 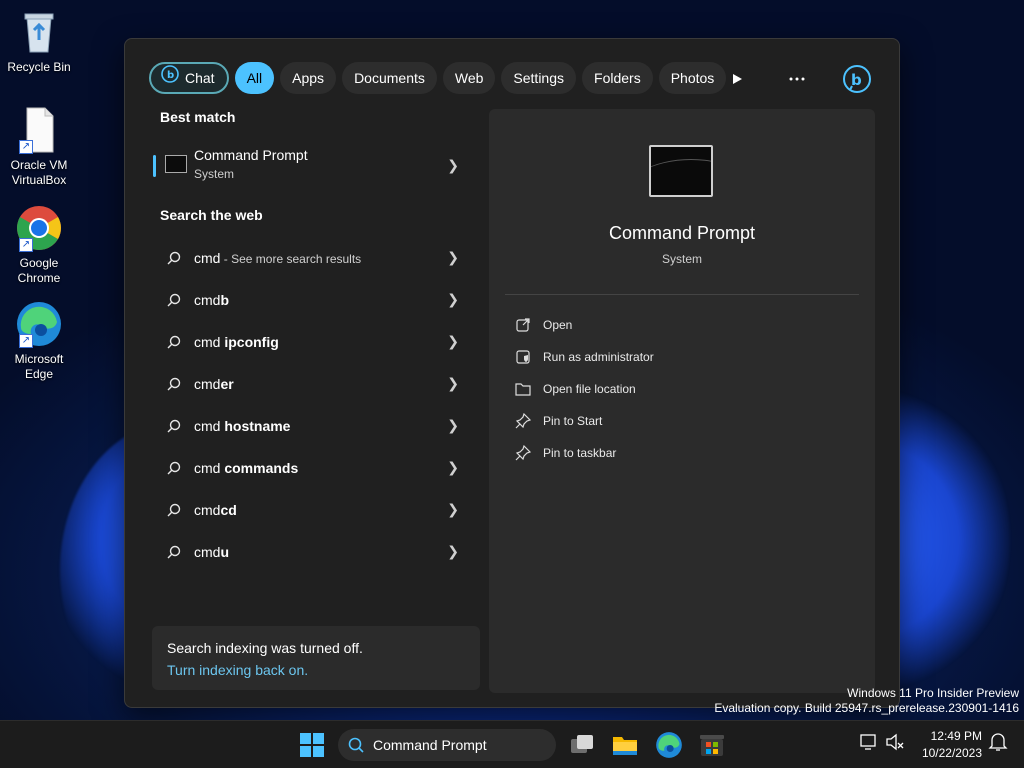 What do you see at coordinates (558, 421) in the screenshot?
I see `action-pin-to-start: Pin to Start` at bounding box center [558, 421].